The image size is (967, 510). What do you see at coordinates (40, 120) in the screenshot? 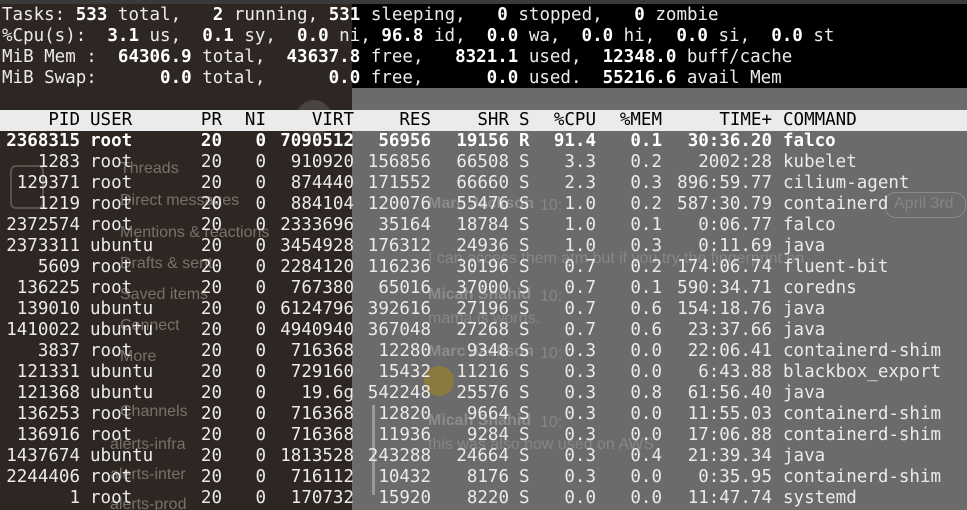
I see `column-header-pid: PID` at bounding box center [40, 120].